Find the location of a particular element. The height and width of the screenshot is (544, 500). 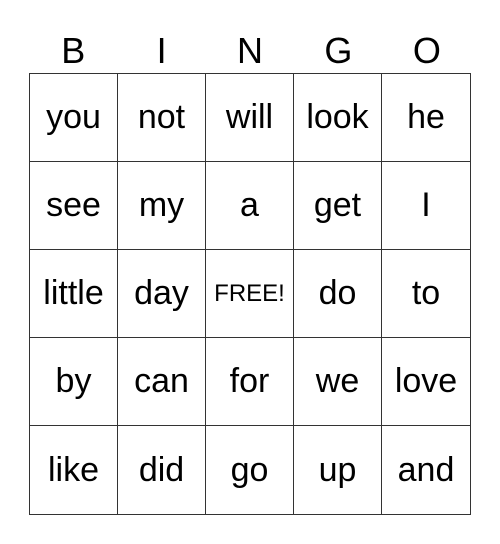

bingo-header: BINGO is located at coordinates (250, 51).